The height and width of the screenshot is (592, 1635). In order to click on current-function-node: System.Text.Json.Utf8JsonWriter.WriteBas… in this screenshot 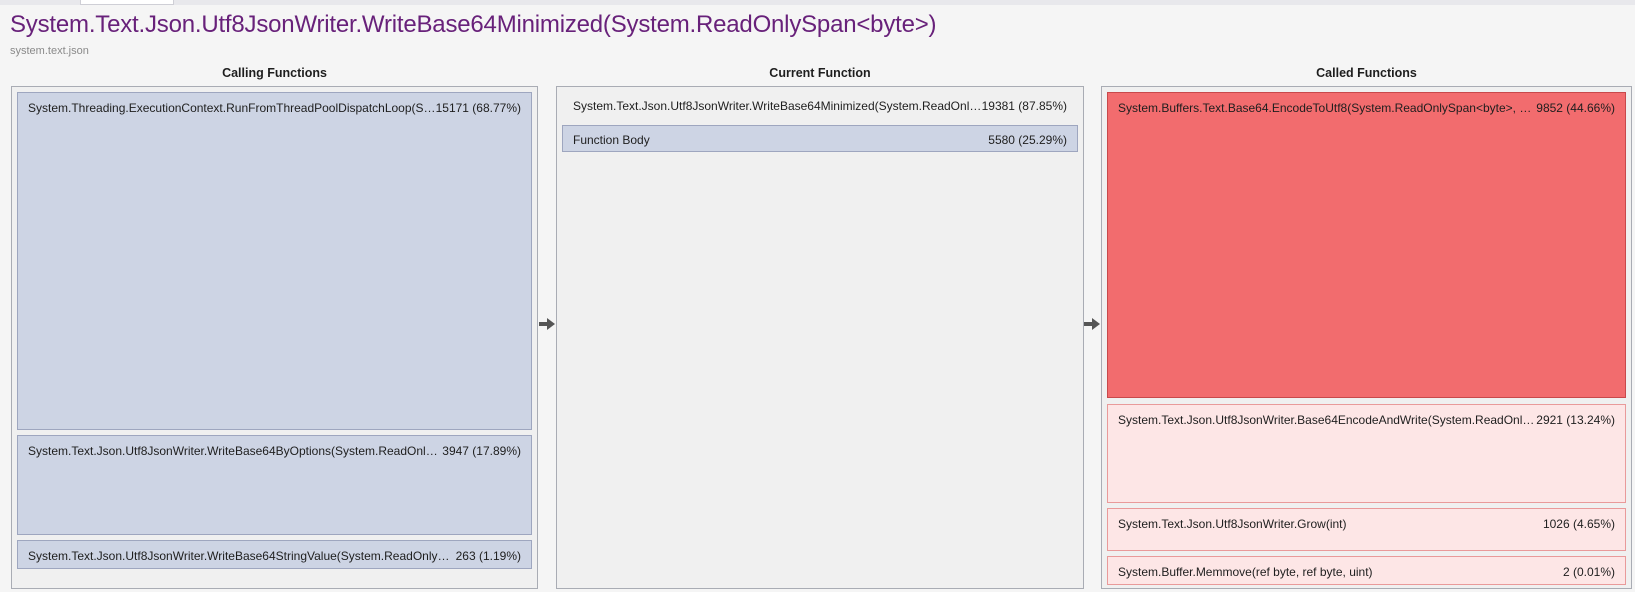, I will do `click(820, 104)`.